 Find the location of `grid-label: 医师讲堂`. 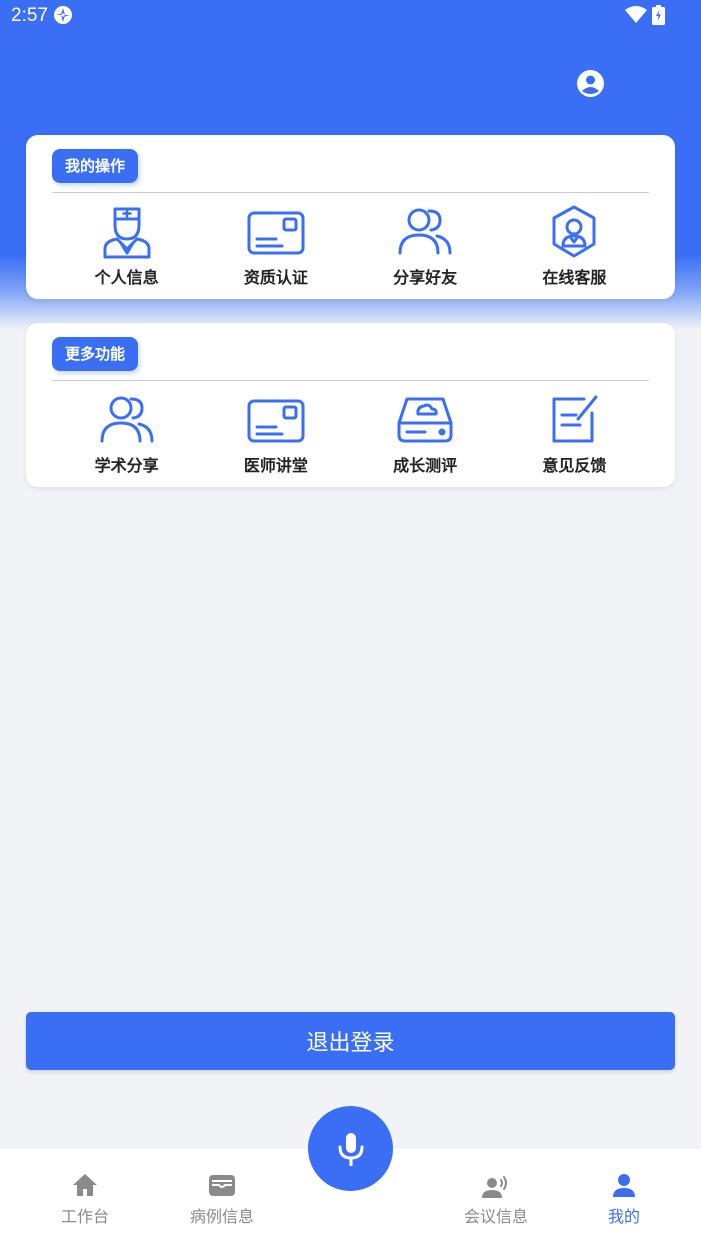

grid-label: 医师讲堂 is located at coordinates (275, 465).